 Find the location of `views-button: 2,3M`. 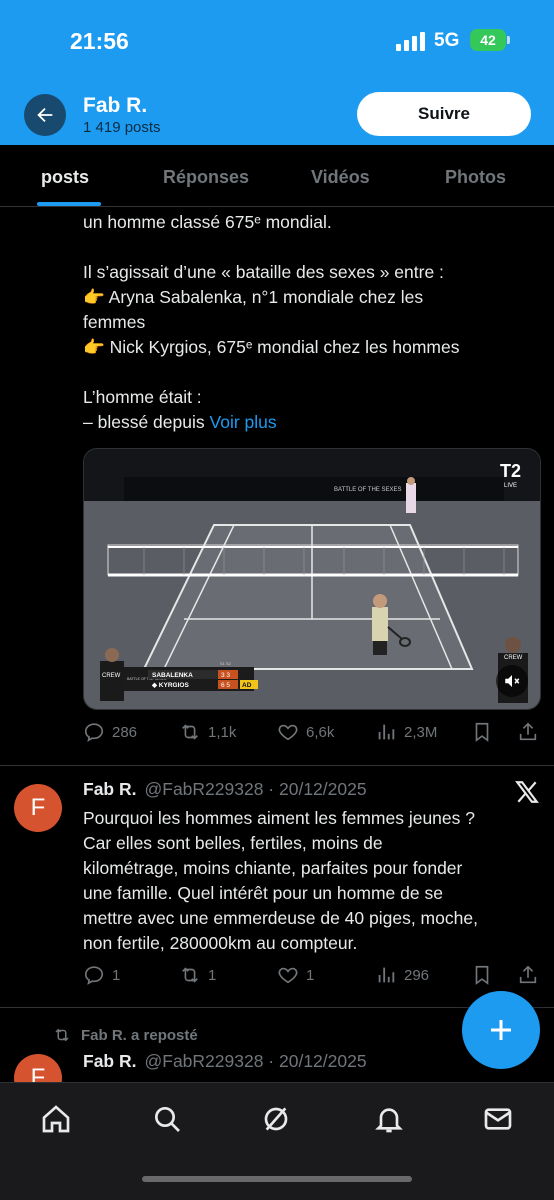

views-button: 2,3M is located at coordinates (406, 732).